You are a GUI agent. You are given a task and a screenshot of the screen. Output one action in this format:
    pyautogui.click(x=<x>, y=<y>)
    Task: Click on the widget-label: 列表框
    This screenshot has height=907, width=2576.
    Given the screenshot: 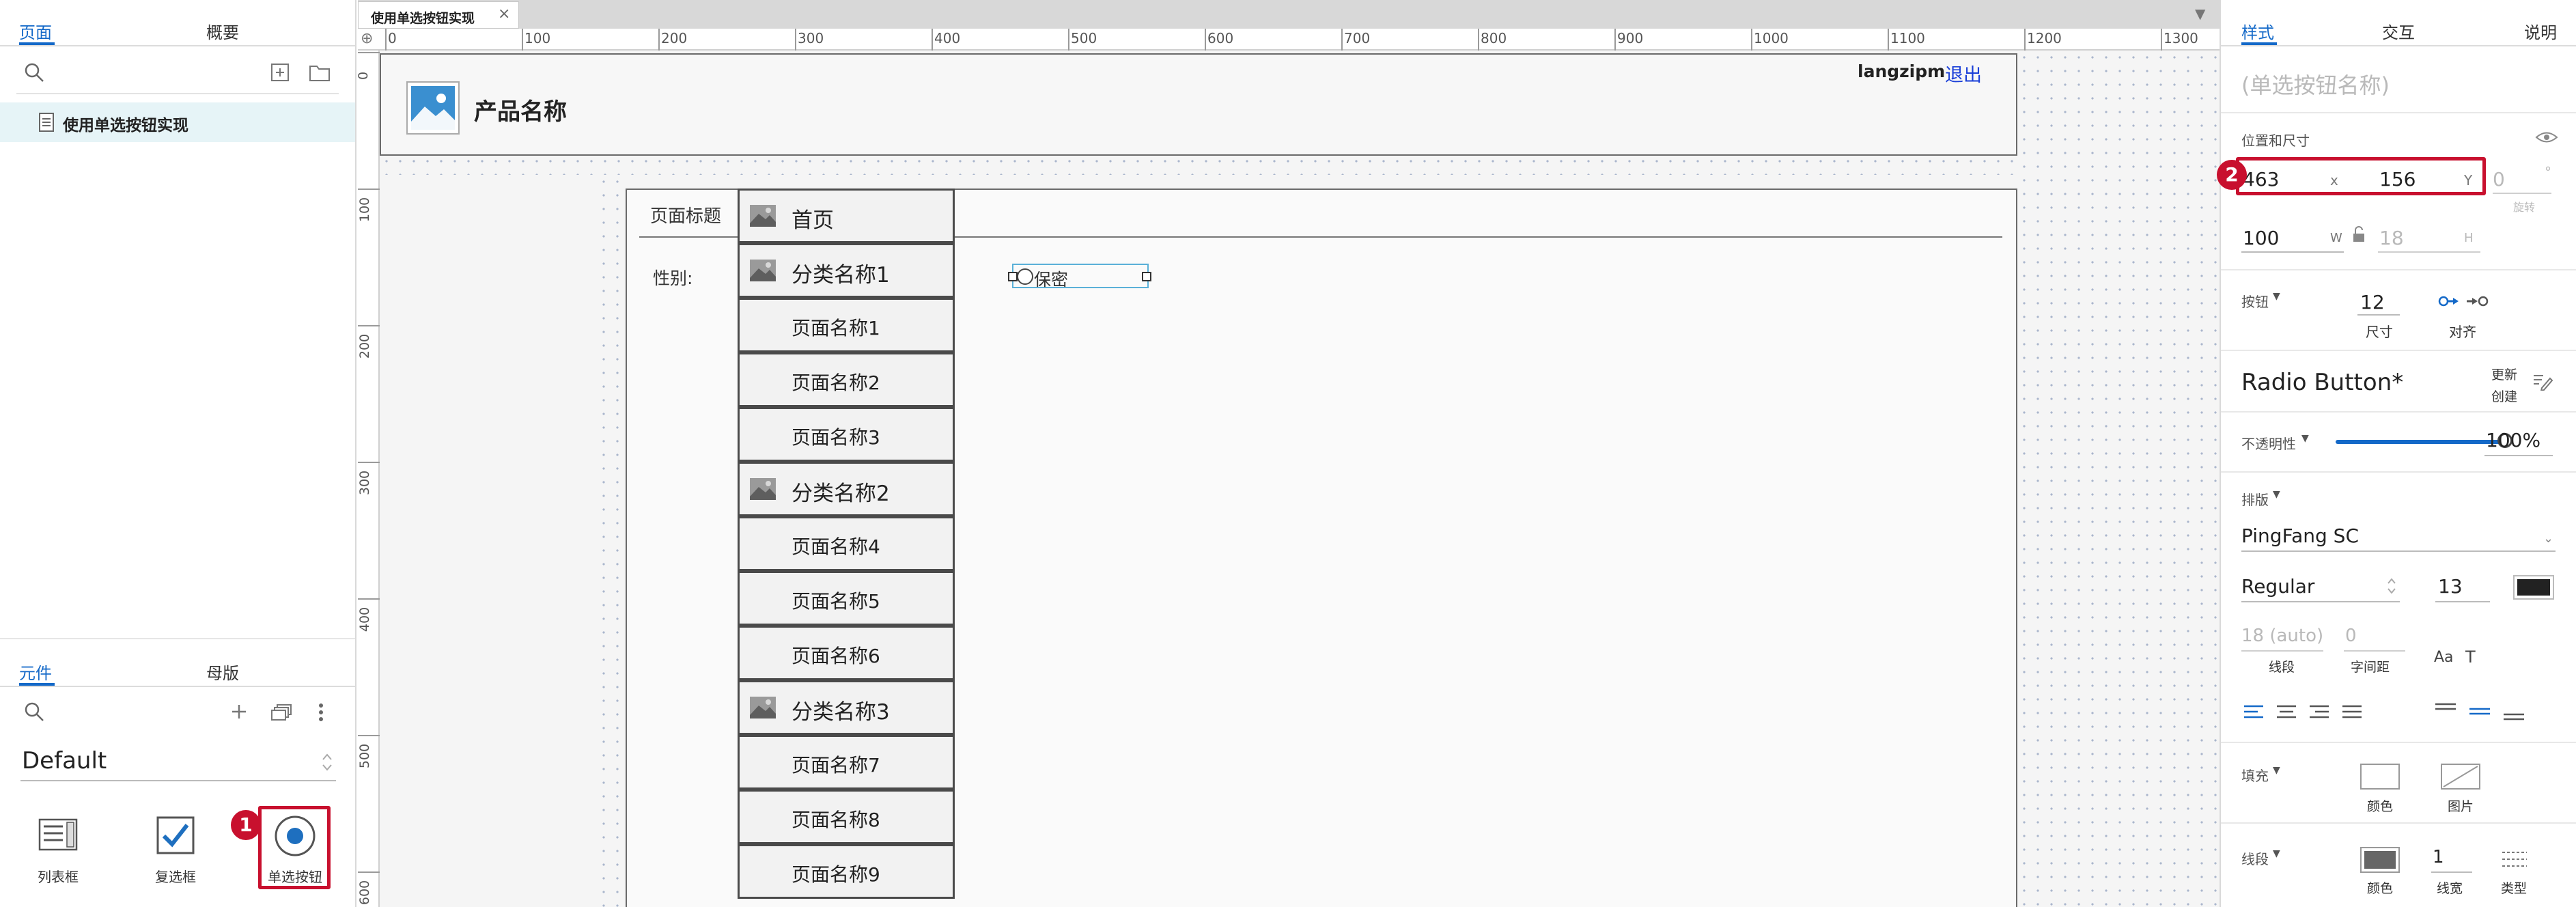 What is the action you would take?
    pyautogui.click(x=58, y=877)
    